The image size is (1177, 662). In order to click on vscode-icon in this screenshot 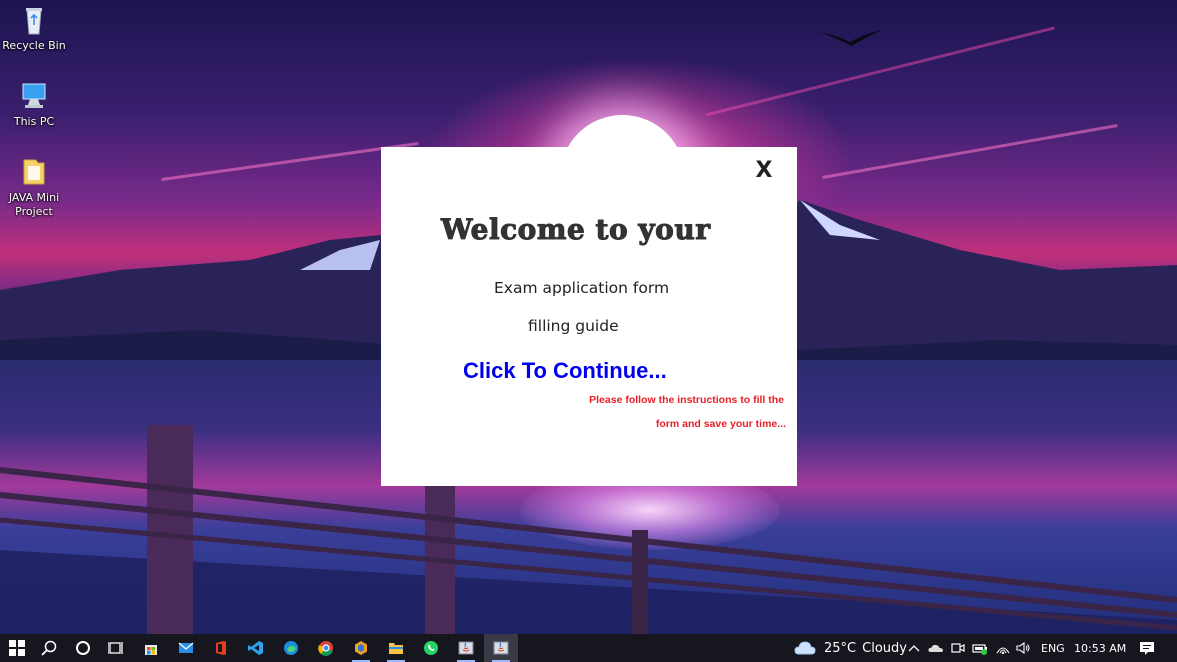, I will do `click(255, 648)`.